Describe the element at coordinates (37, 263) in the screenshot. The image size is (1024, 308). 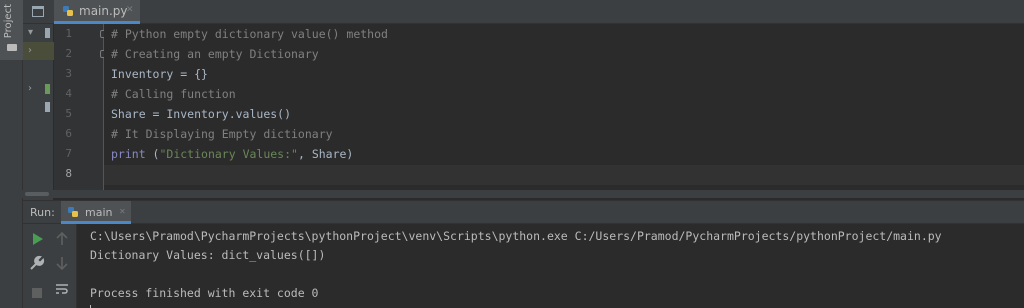
I see `wrench-icon` at that location.